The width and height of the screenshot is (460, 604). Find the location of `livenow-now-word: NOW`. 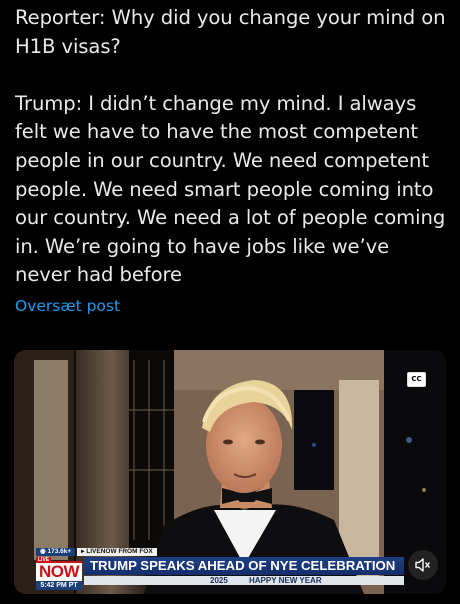

livenow-now-word: NOW is located at coordinates (59, 571).